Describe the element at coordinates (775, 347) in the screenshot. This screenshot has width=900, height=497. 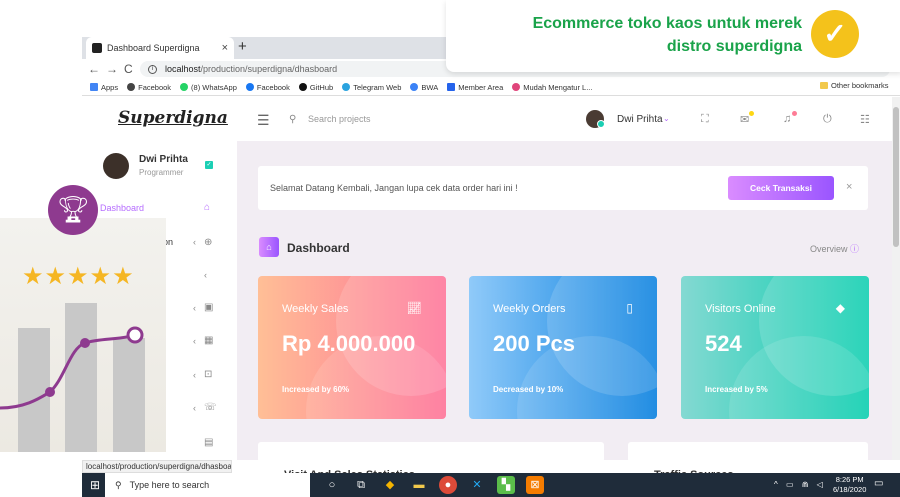
I see `visitors-online-card: Visitors Online ◆ 524 Increased by 5%` at that location.